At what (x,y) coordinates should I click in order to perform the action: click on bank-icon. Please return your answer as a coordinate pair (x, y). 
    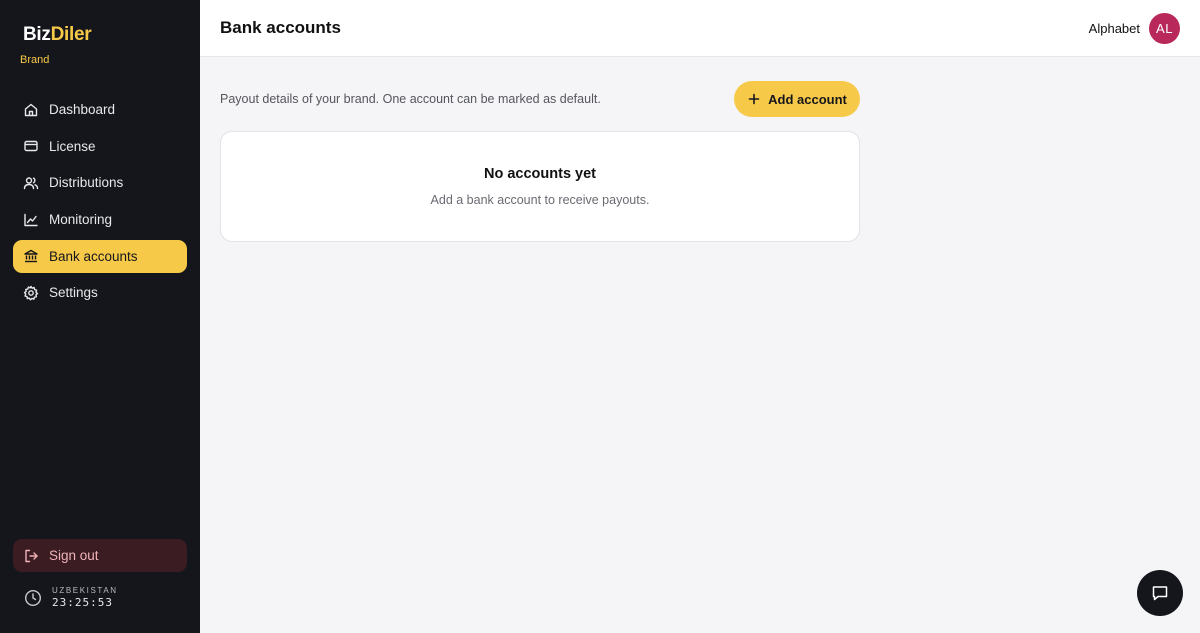
    Looking at the image, I should click on (31, 256).